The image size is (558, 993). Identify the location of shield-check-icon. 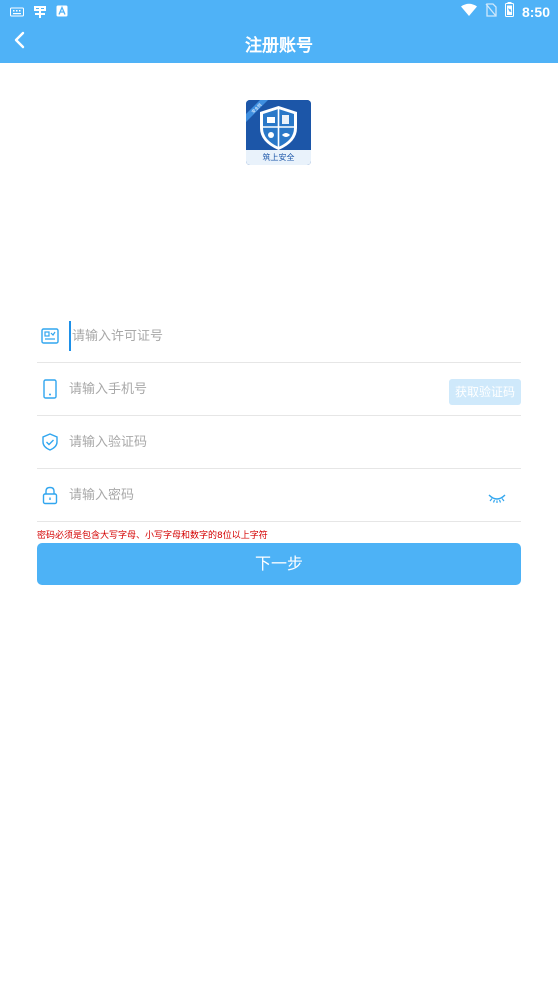
(50, 442).